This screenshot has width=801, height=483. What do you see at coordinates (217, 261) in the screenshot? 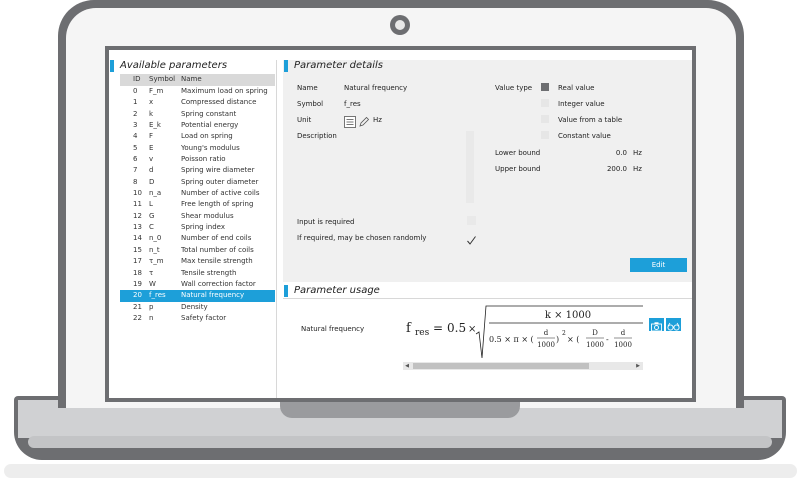
I see `cell-name: Max tensile strength` at bounding box center [217, 261].